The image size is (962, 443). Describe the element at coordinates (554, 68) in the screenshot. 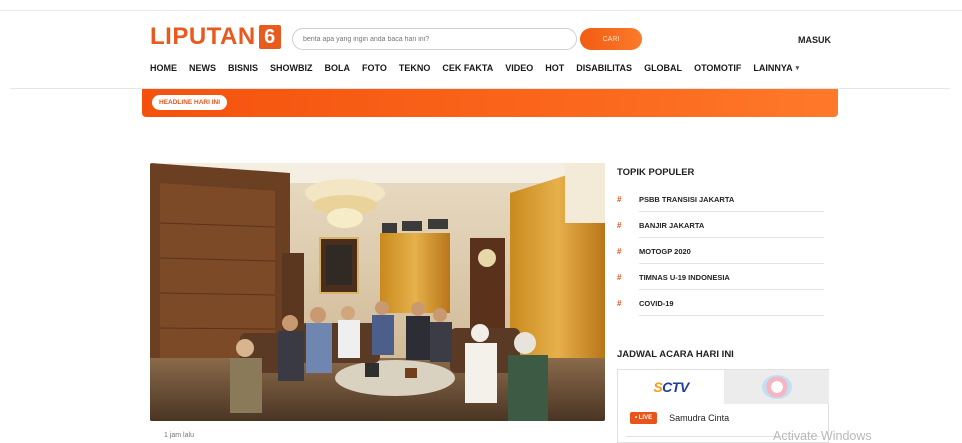

I see `nav-item-hot: HOT` at that location.